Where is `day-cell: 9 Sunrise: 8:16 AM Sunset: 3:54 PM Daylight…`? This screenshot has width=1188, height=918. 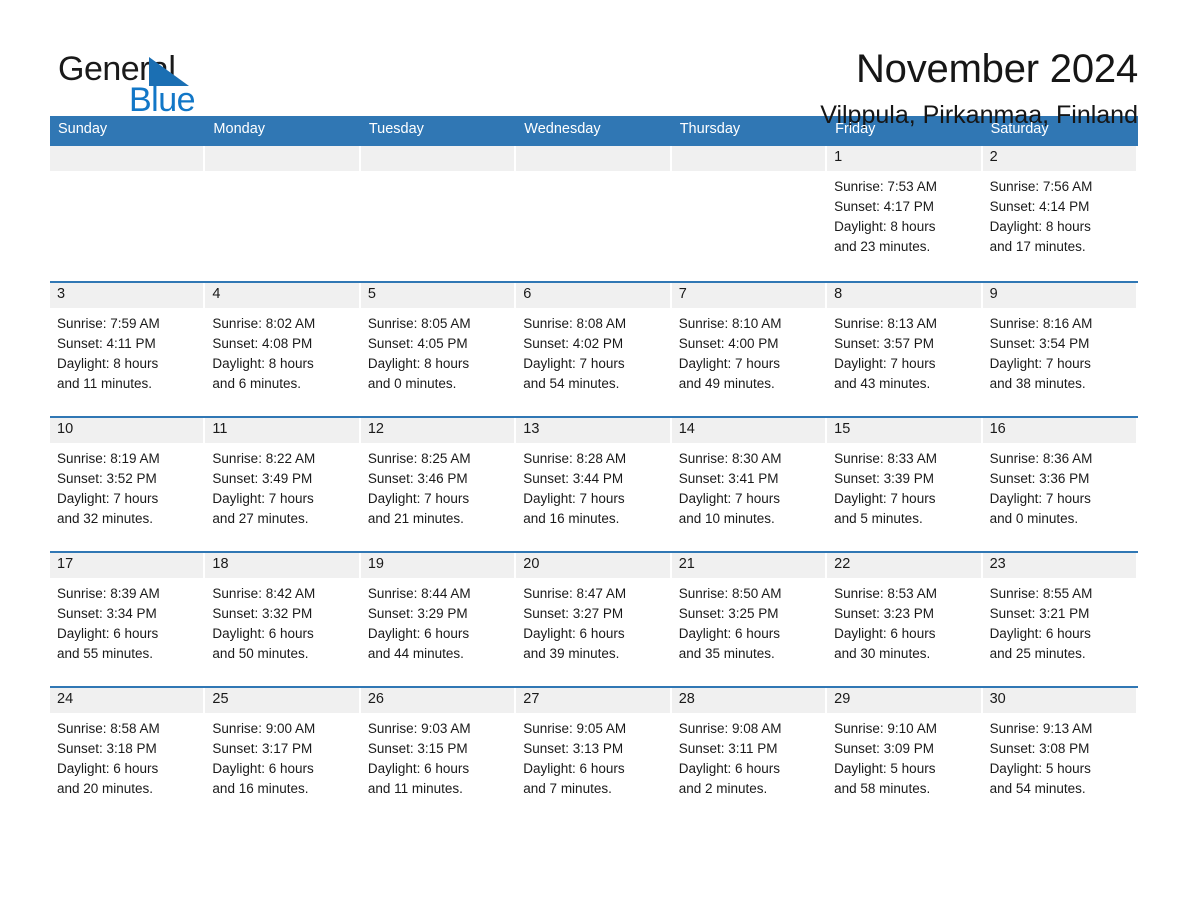
day-cell: 9 Sunrise: 8:16 AM Sunset: 3:54 PM Daylight… is located at coordinates (1060, 349).